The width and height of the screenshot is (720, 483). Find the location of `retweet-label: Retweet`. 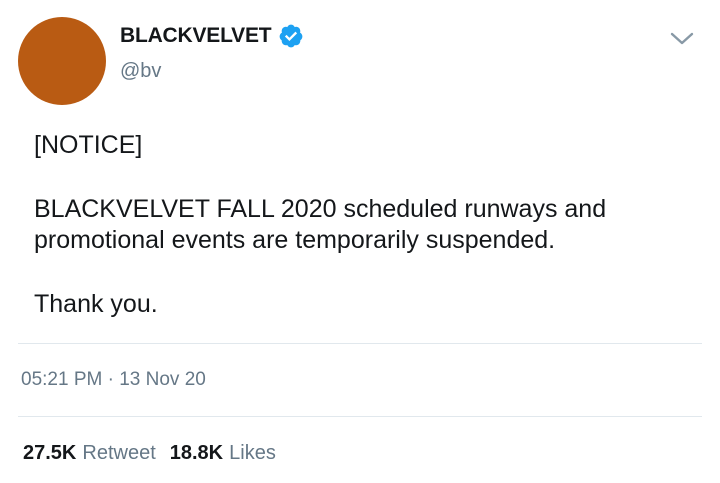

retweet-label: Retweet is located at coordinates (119, 453).